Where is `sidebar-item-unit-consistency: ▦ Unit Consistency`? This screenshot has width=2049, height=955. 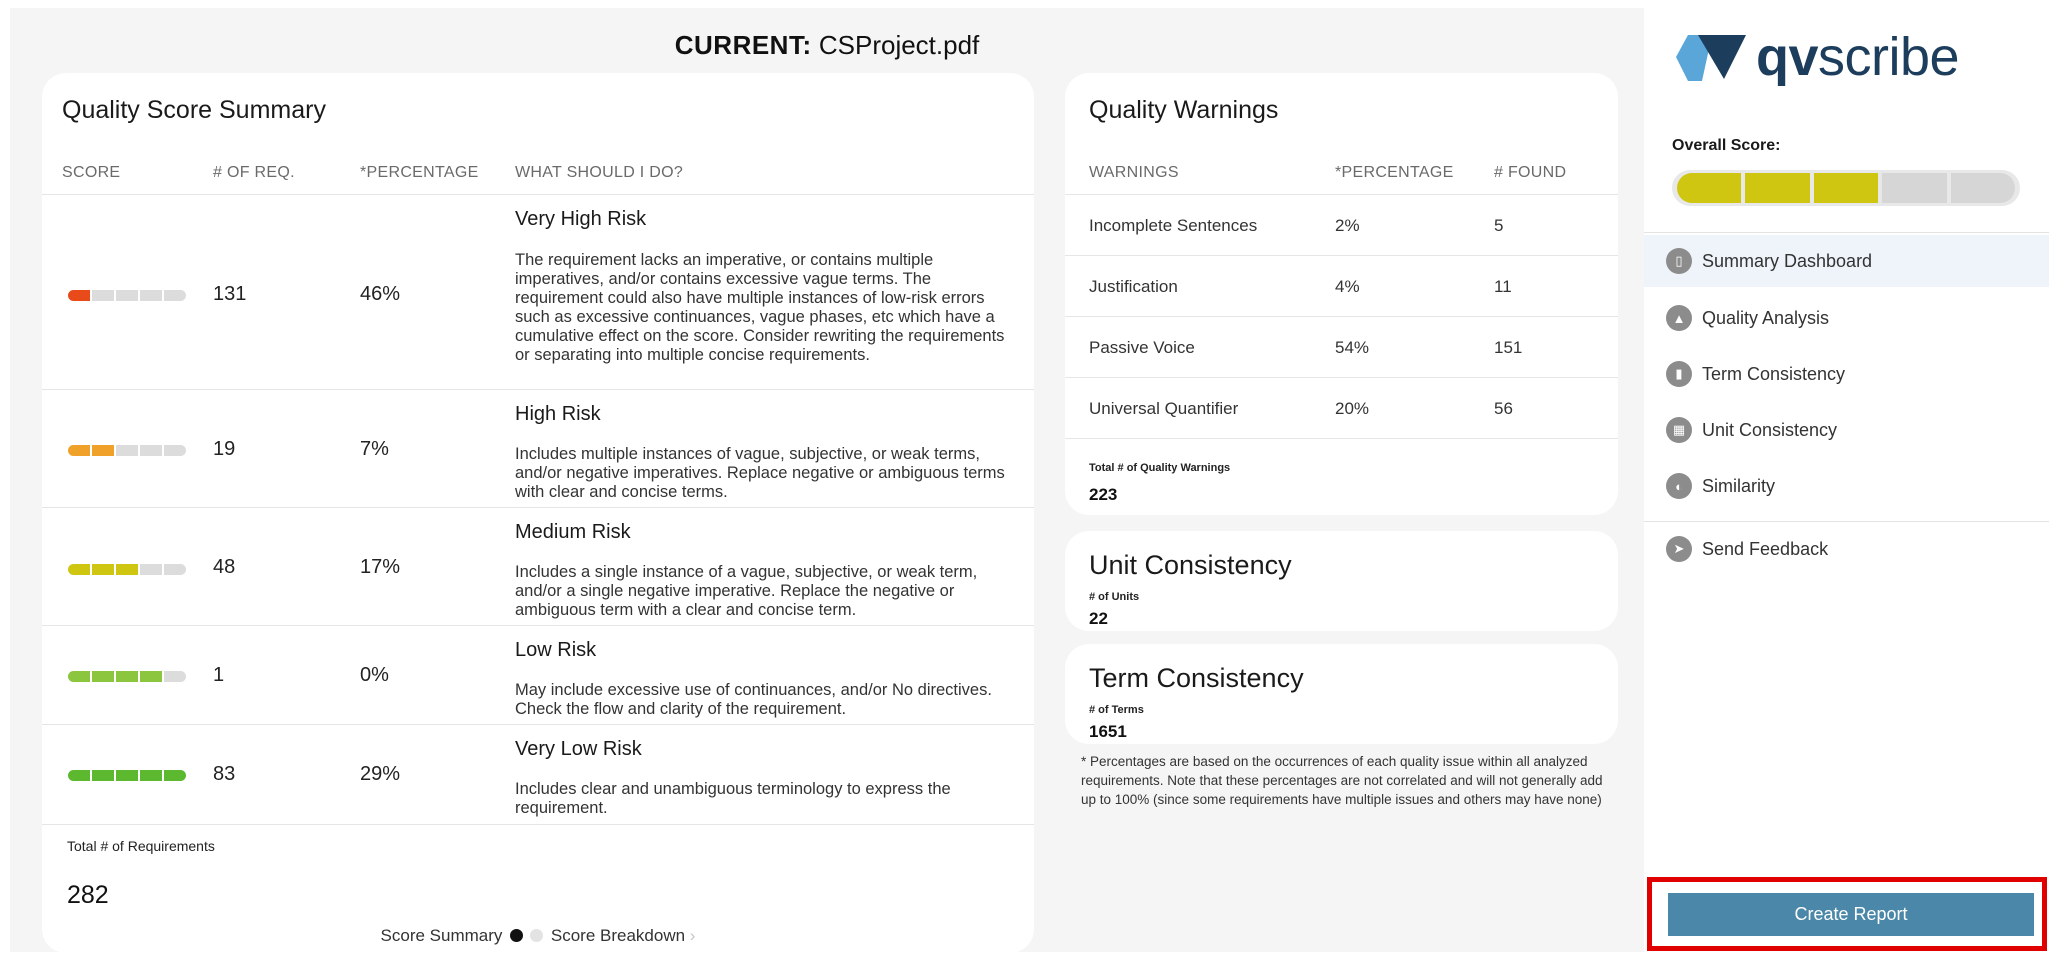 sidebar-item-unit-consistency: ▦ Unit Consistency is located at coordinates (1846, 430).